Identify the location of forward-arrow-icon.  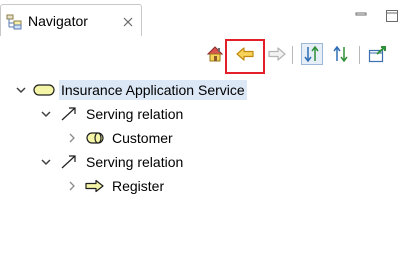
(277, 54).